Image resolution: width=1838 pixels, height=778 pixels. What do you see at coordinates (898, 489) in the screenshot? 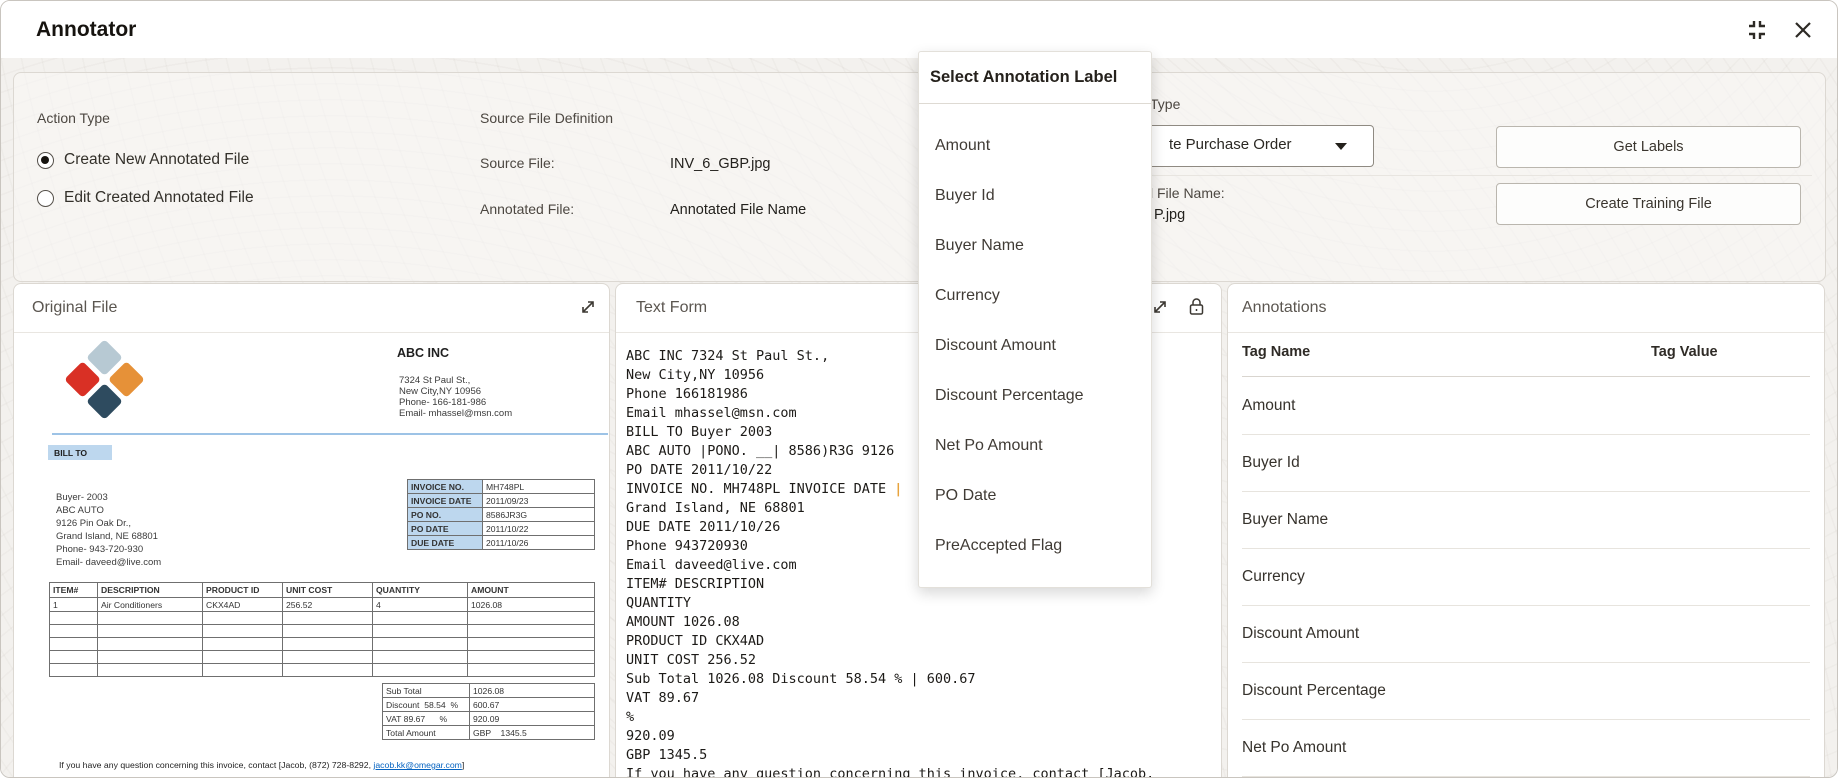
I see `text-cursor: |` at bounding box center [898, 489].